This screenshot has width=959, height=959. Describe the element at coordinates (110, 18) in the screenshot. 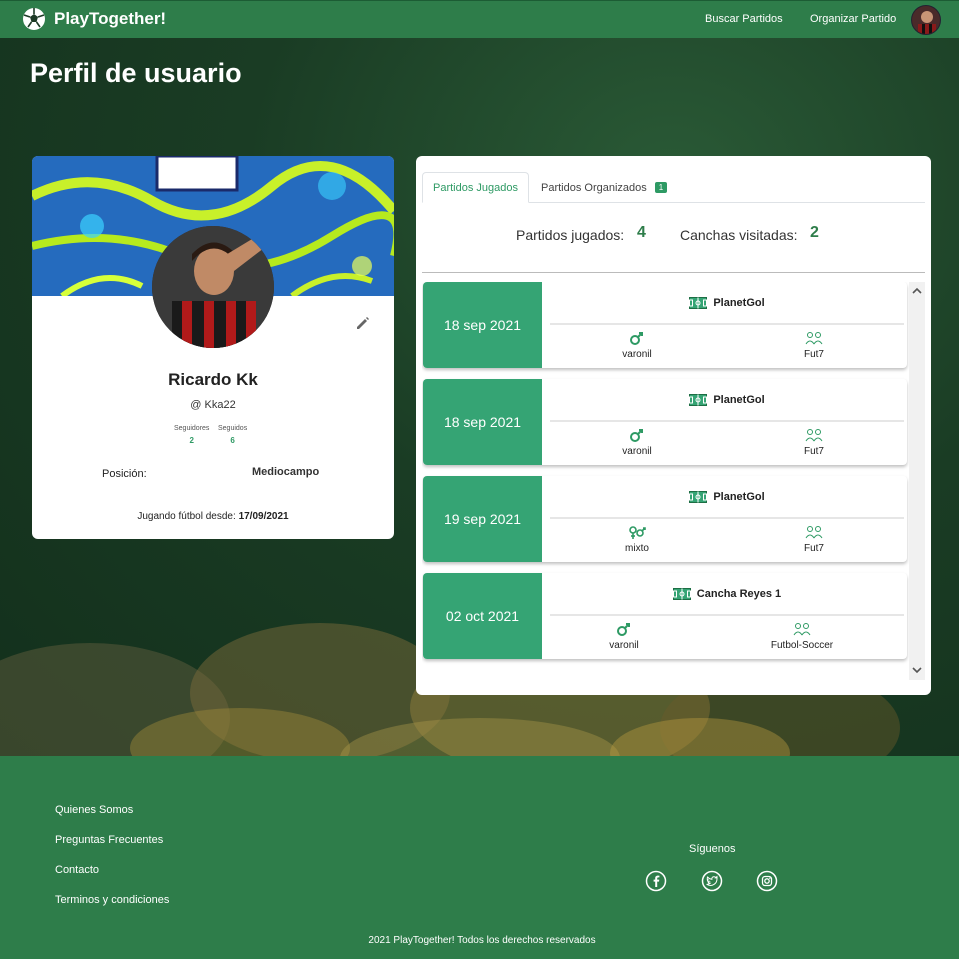

I see `brand-name: PlayTogether!` at that location.